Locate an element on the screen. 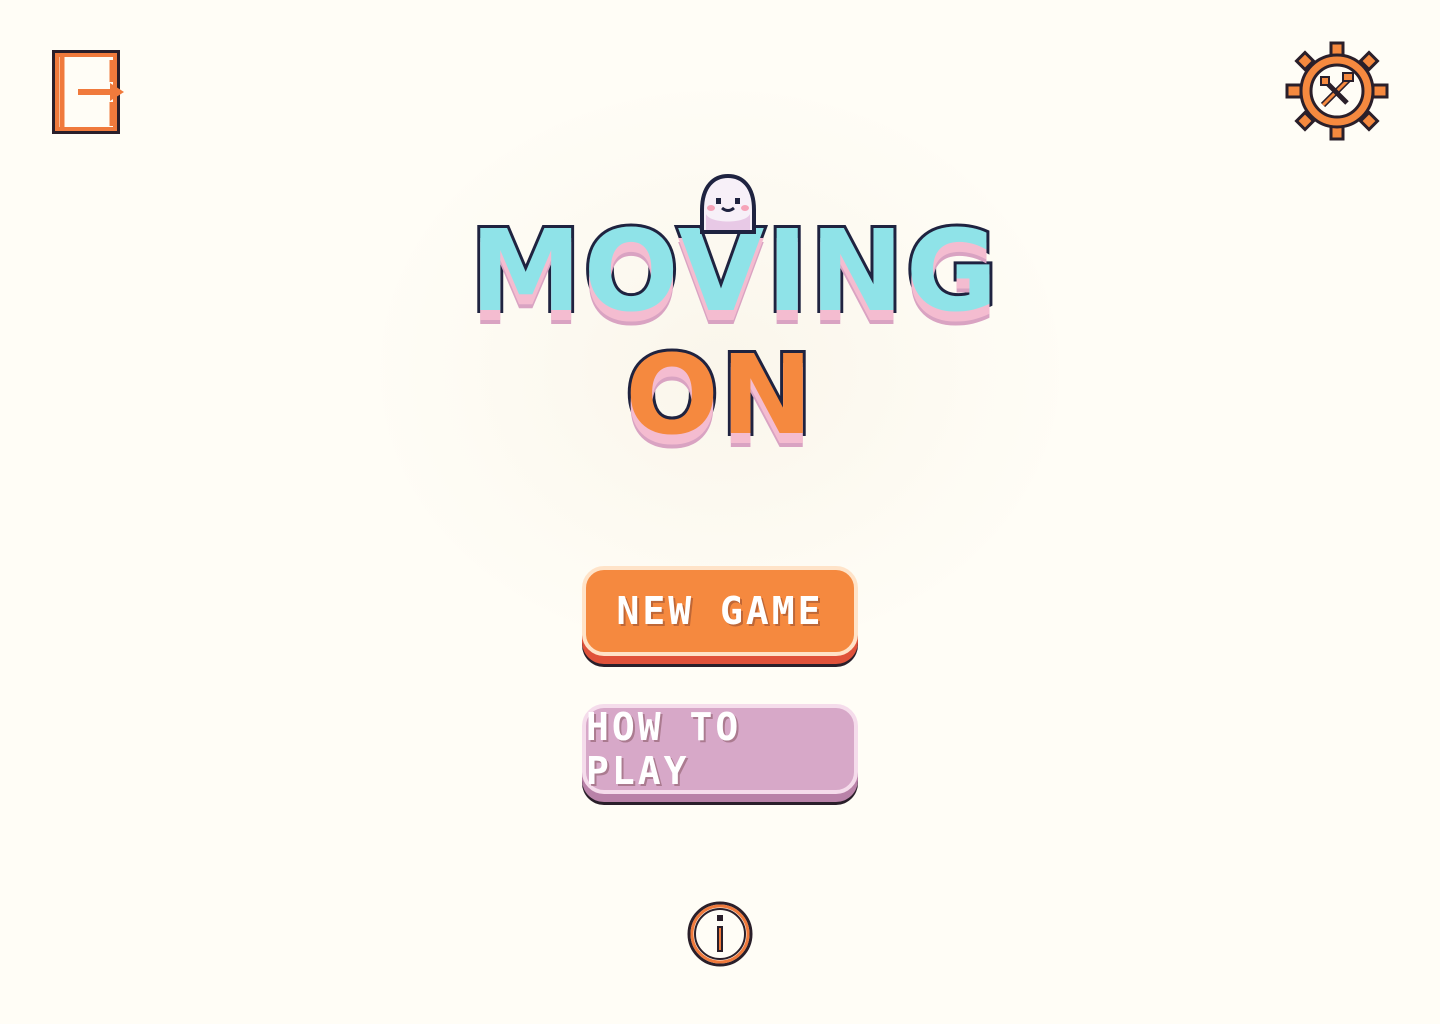  settings-gear-icon is located at coordinates (1337, 91).